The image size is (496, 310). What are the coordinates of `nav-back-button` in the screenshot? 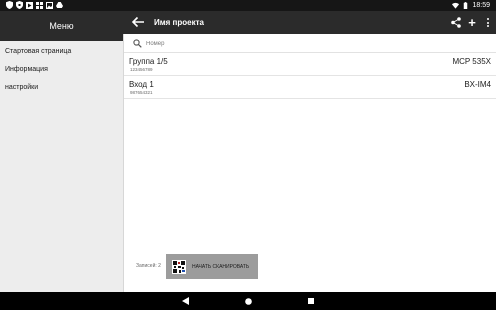 It's located at (185, 301).